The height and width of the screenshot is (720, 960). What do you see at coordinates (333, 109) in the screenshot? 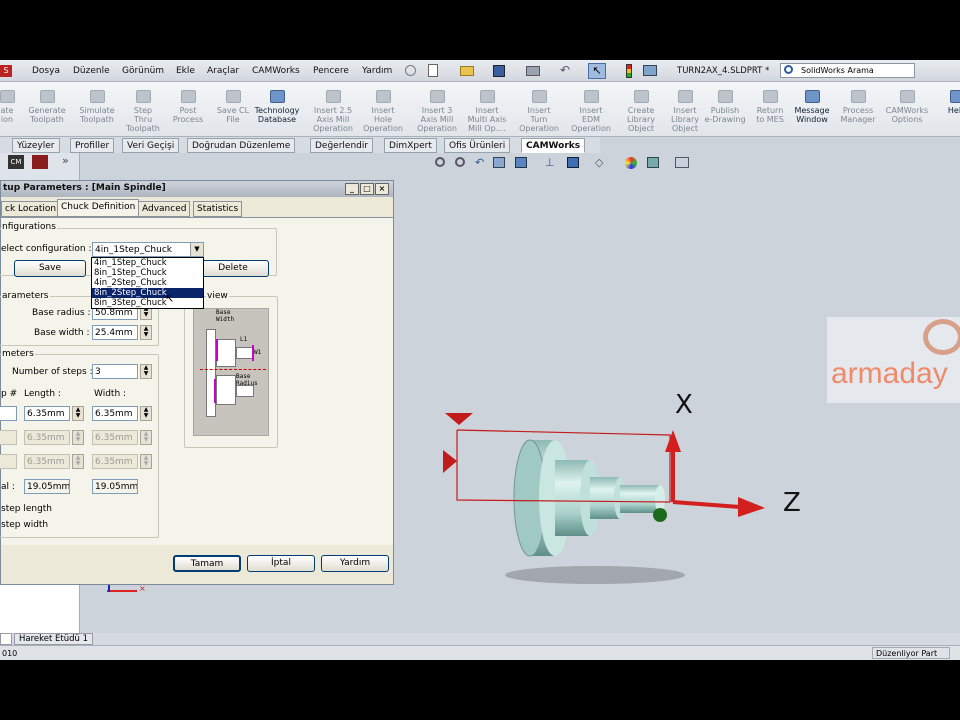
I see `command-insert-2-5-axis-mill-operation: Insert 2.5 Axis Mill Operation` at bounding box center [333, 109].